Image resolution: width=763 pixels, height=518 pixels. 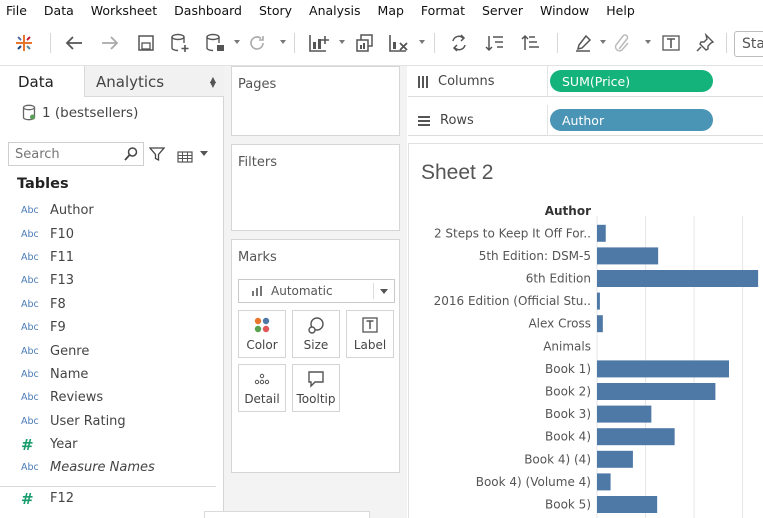 I want to click on back-arrow-icon, so click(x=74, y=43).